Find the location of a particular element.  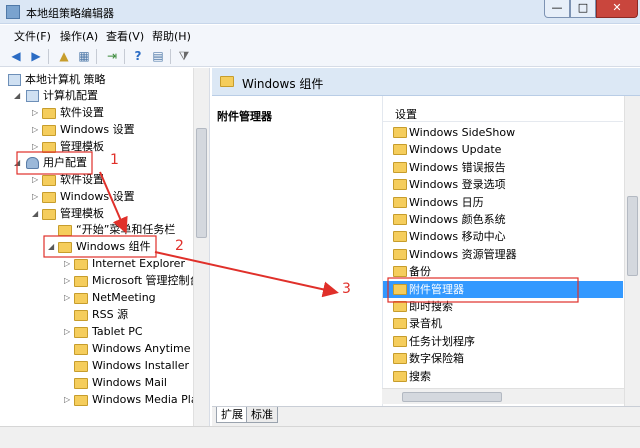

tree-item-label: Windows Anytime Up is located at coordinates (150, 348).